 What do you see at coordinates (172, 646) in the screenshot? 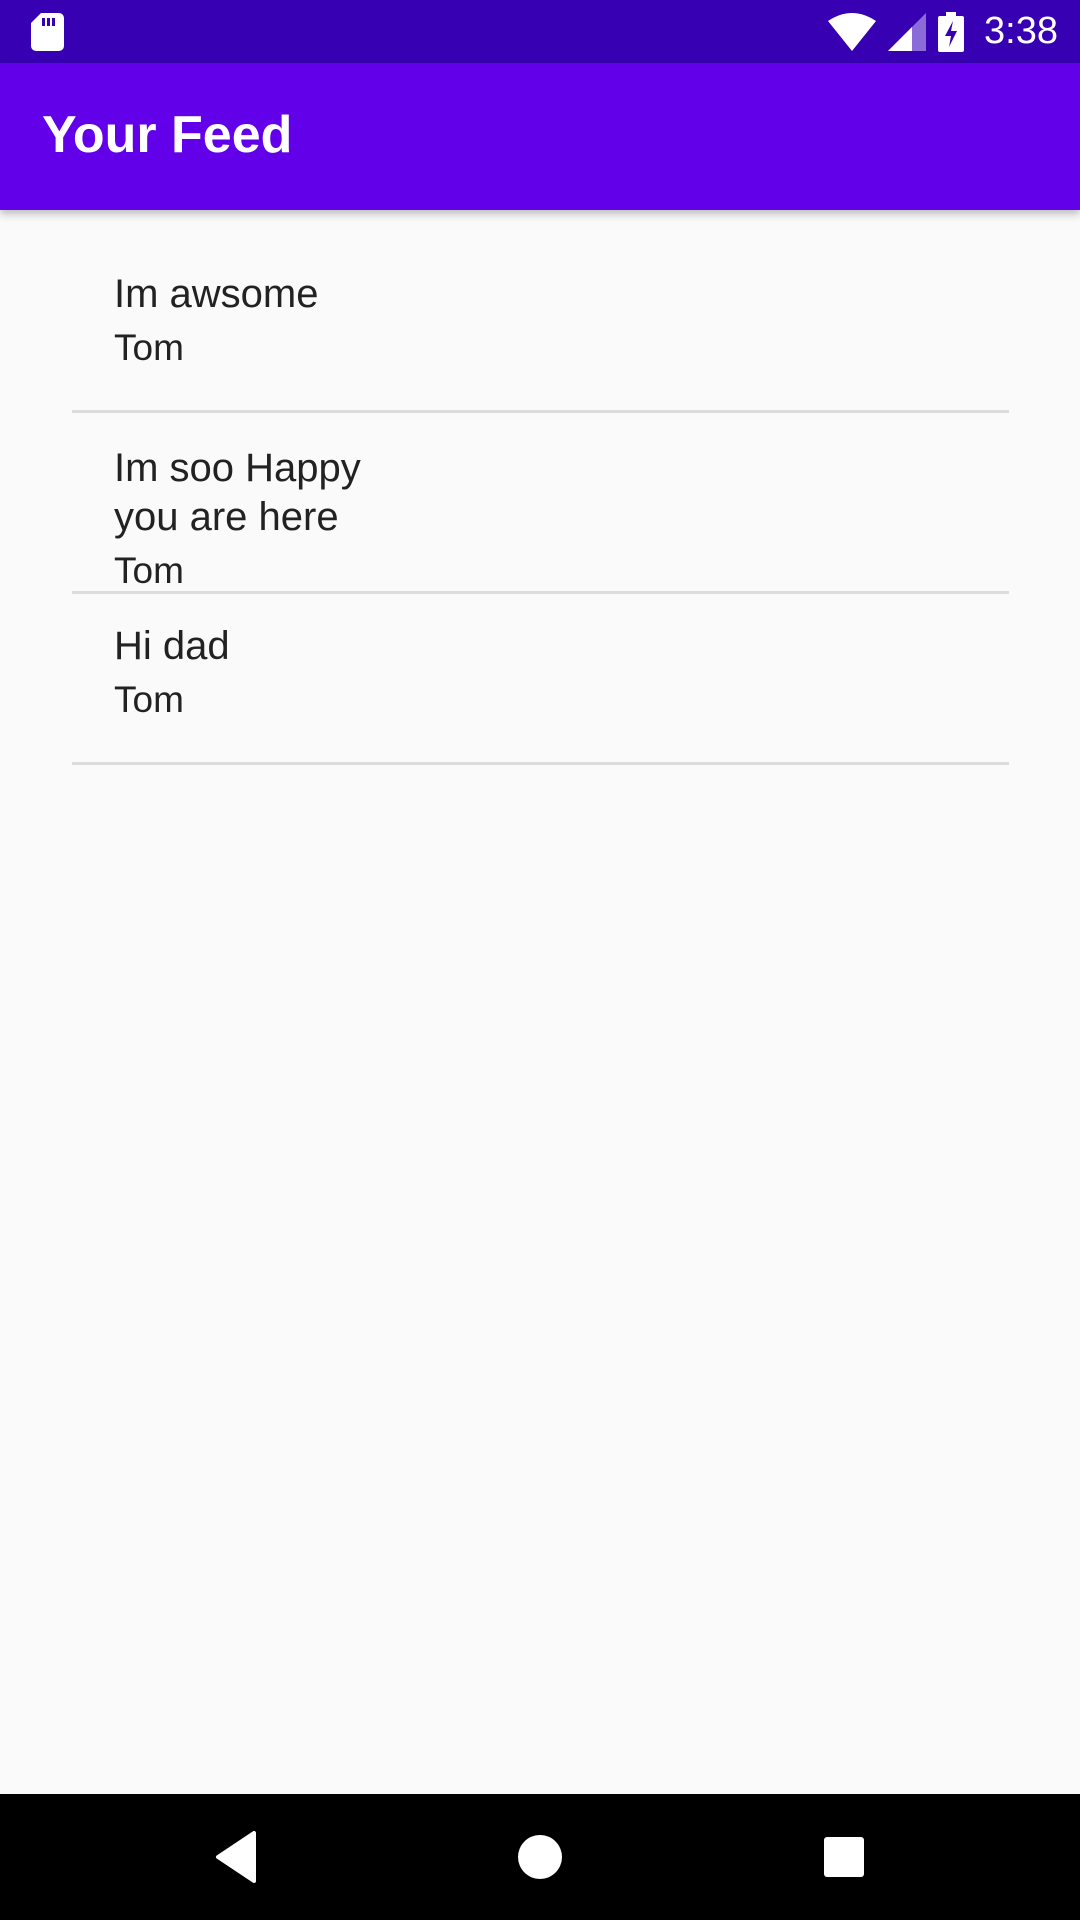
I see `feed-item-message: Hi dad` at bounding box center [172, 646].